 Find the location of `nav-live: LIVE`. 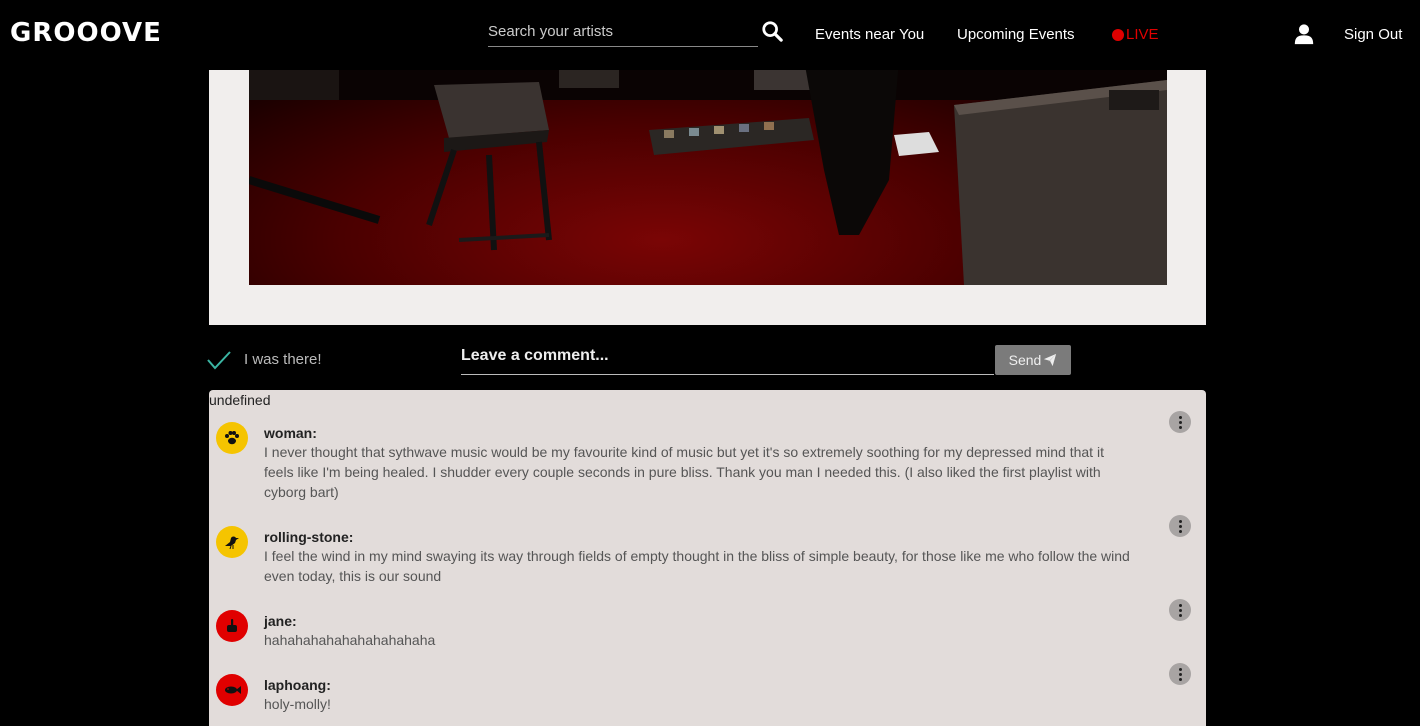

nav-live: LIVE is located at coordinates (1135, 34).